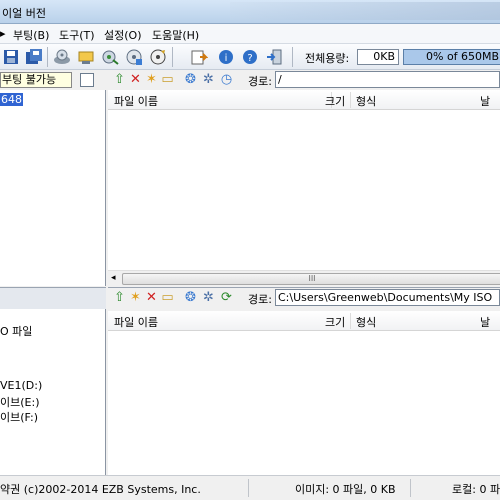 This screenshot has height=500, width=500. Describe the element at coordinates (34, 57) in the screenshot. I see `save-as-icon` at that location.